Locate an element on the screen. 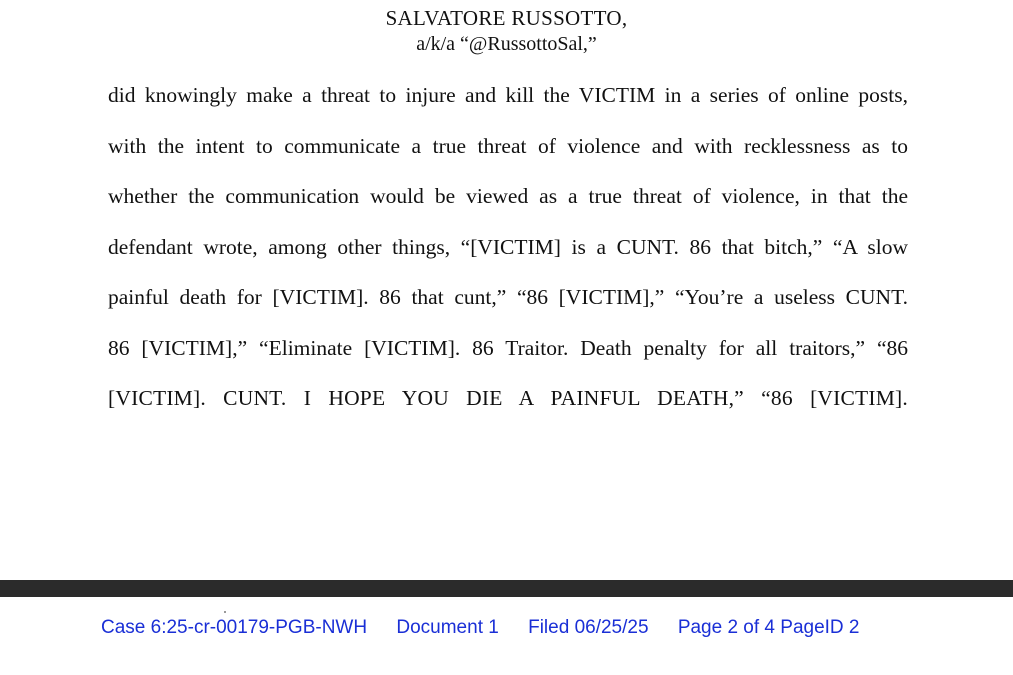 This screenshot has width=1013, height=675. page-id-link: Page 2 of 4 PageID 2 is located at coordinates (769, 628).